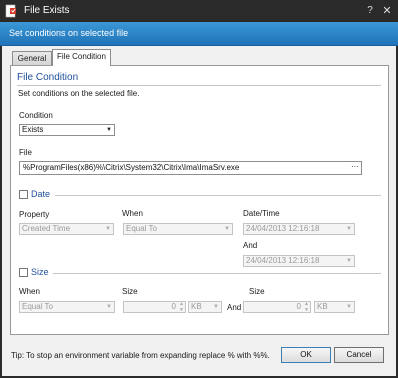 This screenshot has width=398, height=378. I want to click on size-value: 0, so click(173, 306).